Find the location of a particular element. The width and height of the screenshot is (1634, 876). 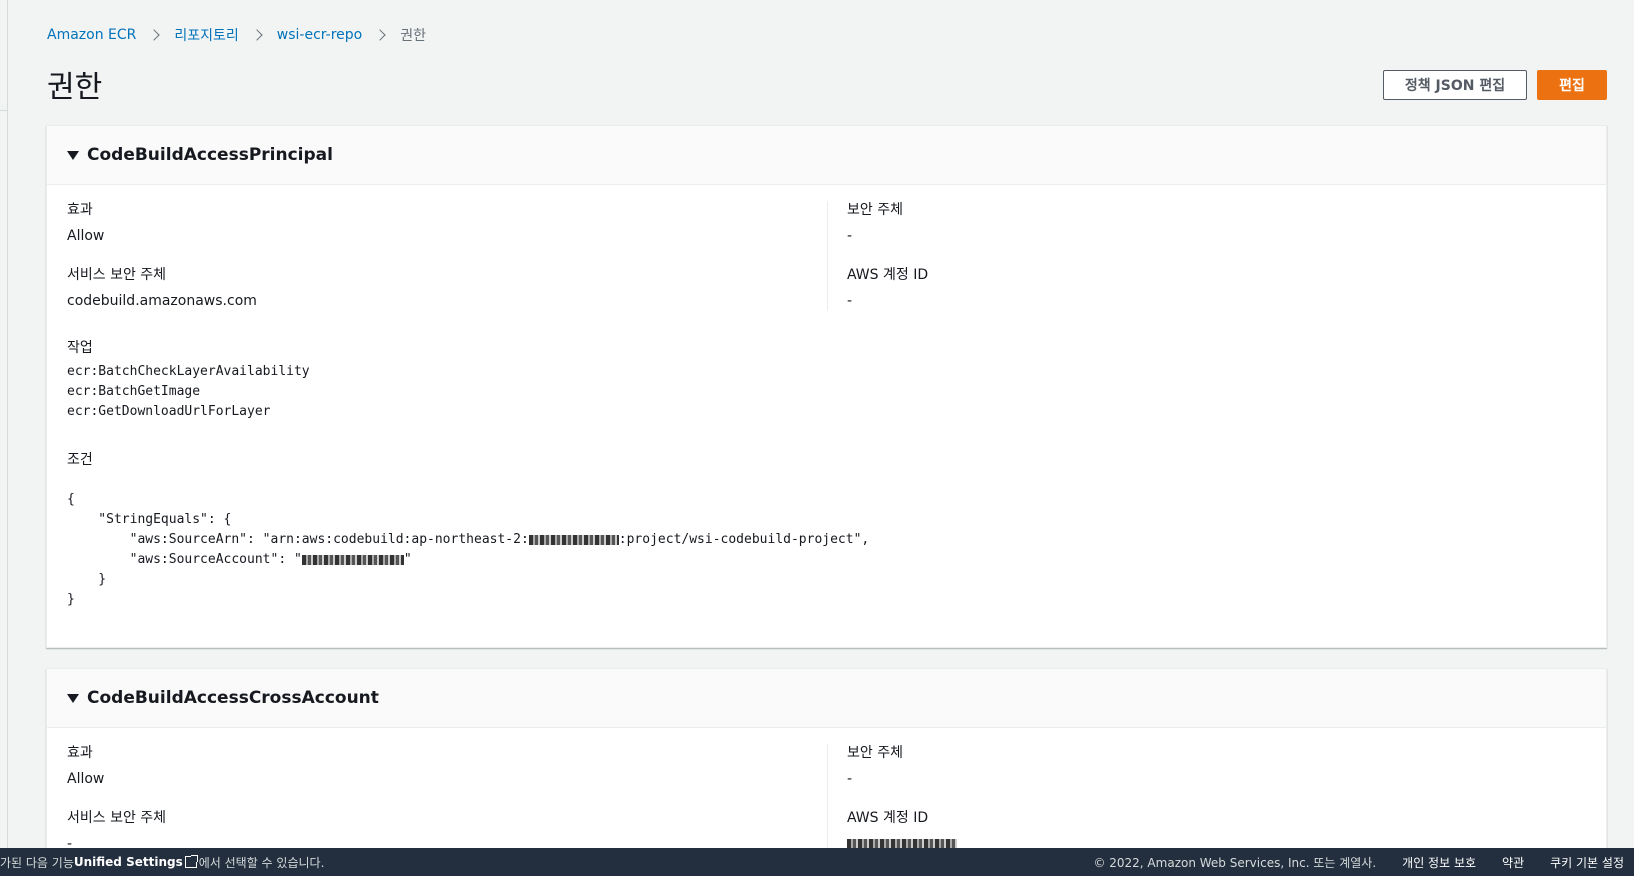

privacy-link: 개인 정보 보호 is located at coordinates (1439, 862).